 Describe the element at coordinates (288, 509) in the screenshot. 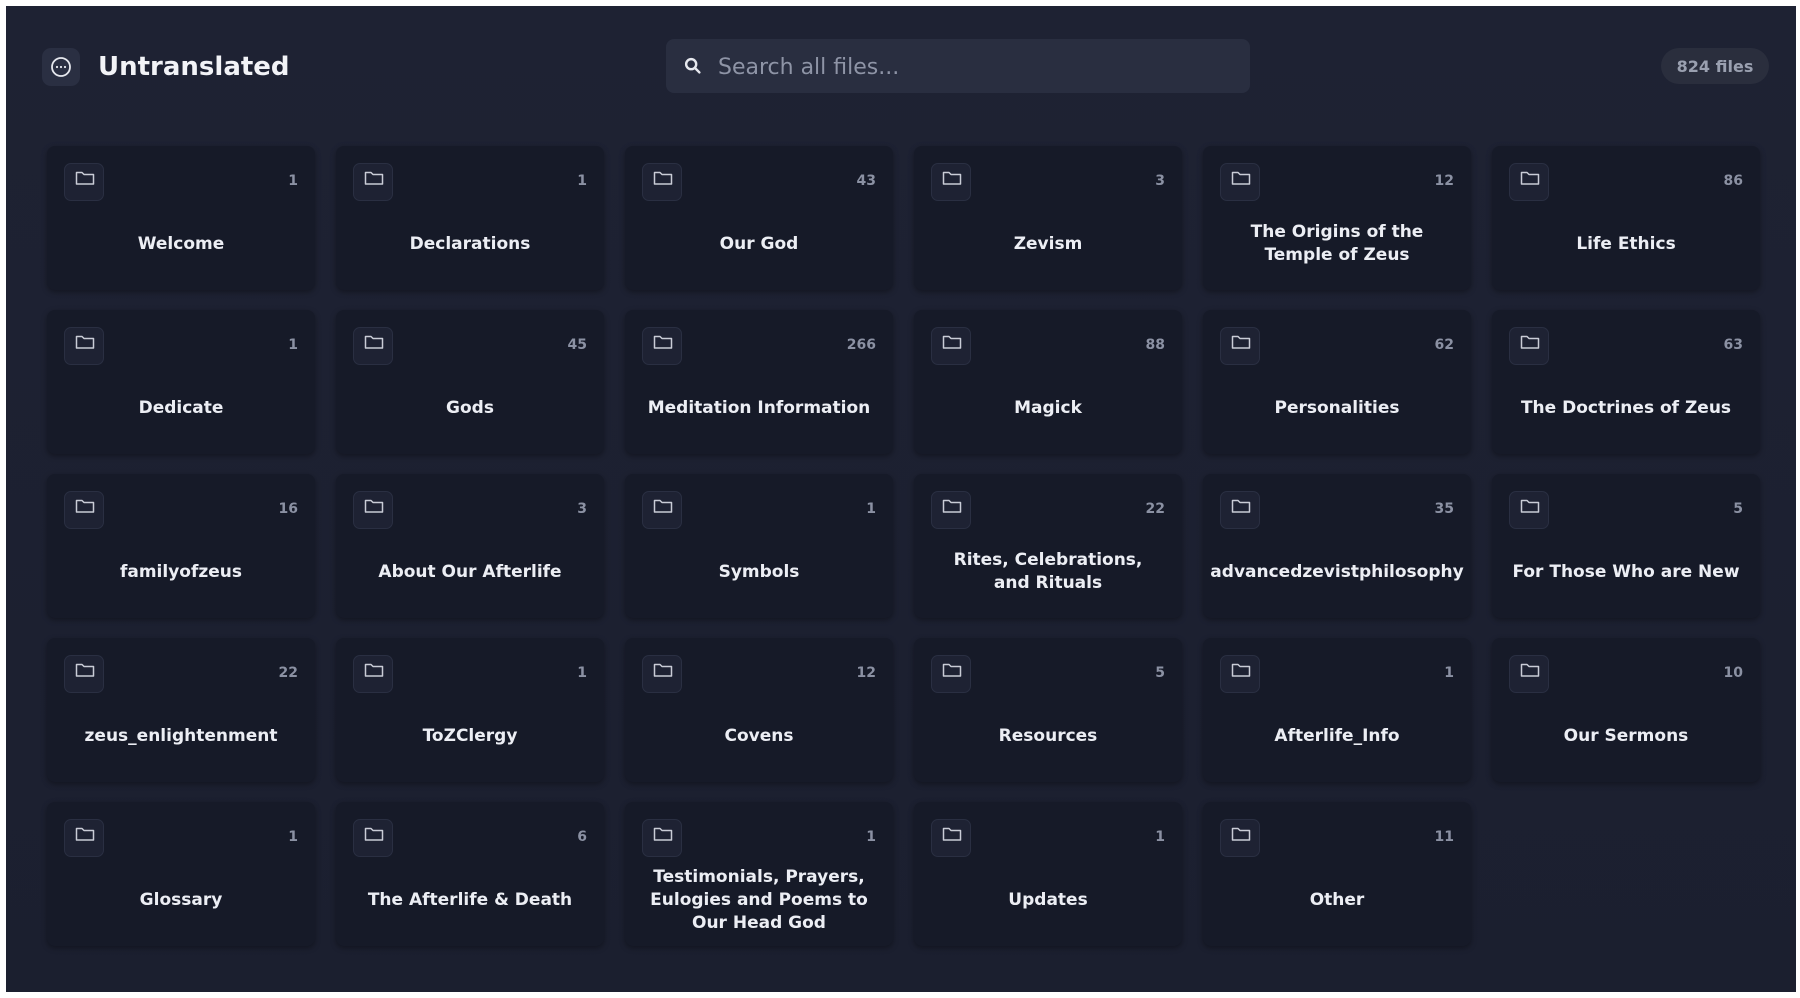

I see `folder-file-count: 16` at that location.